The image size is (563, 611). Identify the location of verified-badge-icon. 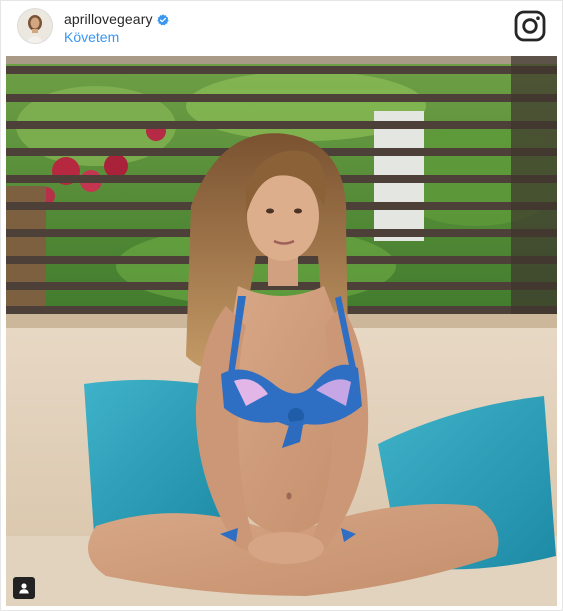
(162, 19).